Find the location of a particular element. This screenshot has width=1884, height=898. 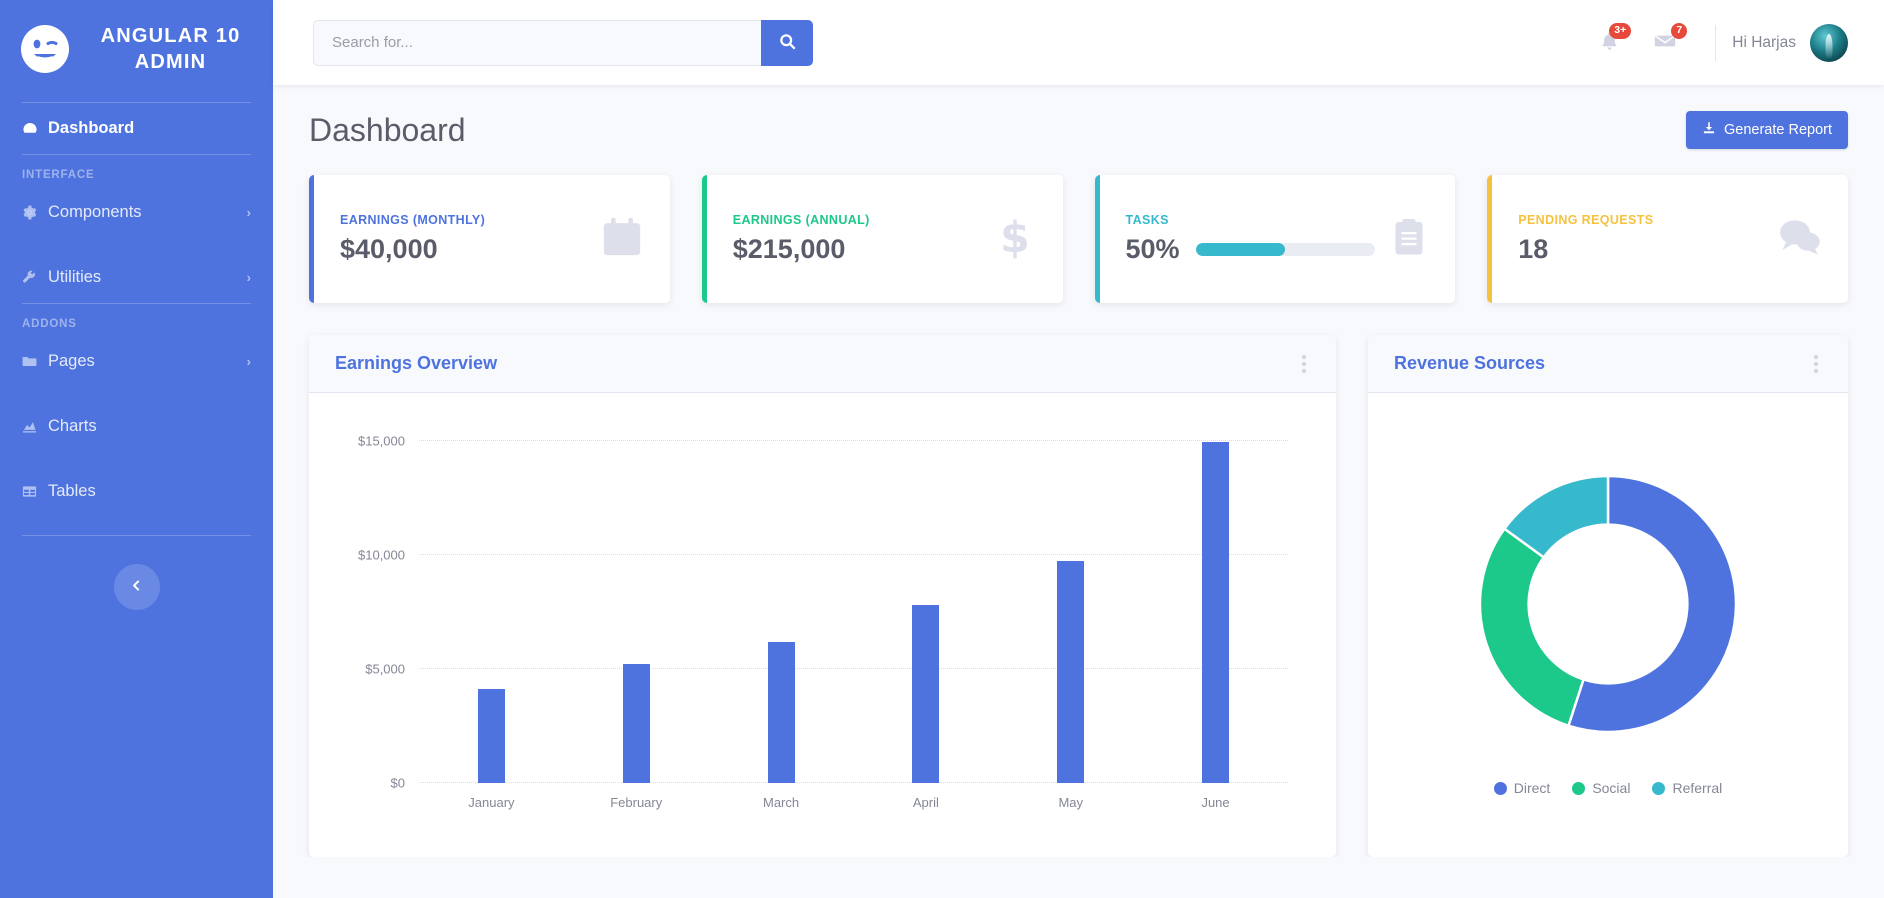

card-body: Direct Social Referral is located at coordinates (1608, 625).